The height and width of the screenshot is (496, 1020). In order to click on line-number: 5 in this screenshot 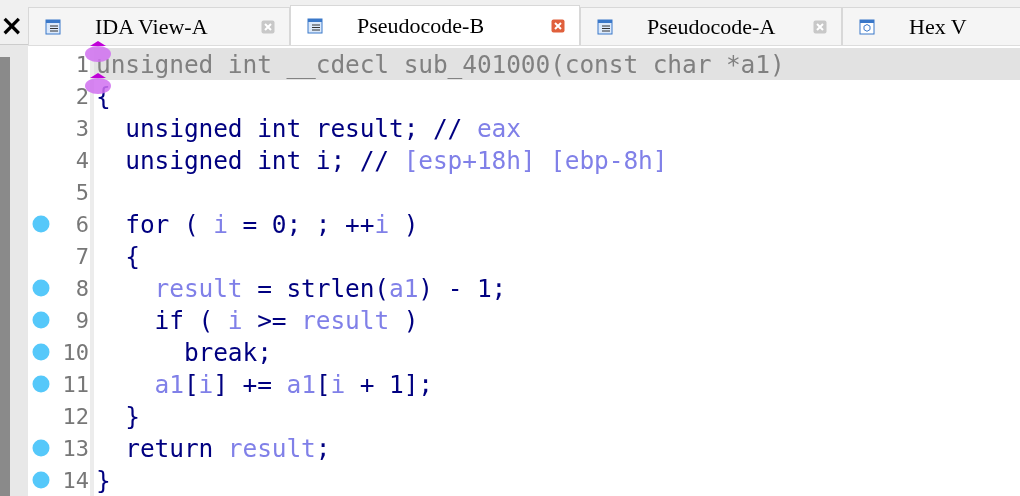, I will do `click(82, 192)`.